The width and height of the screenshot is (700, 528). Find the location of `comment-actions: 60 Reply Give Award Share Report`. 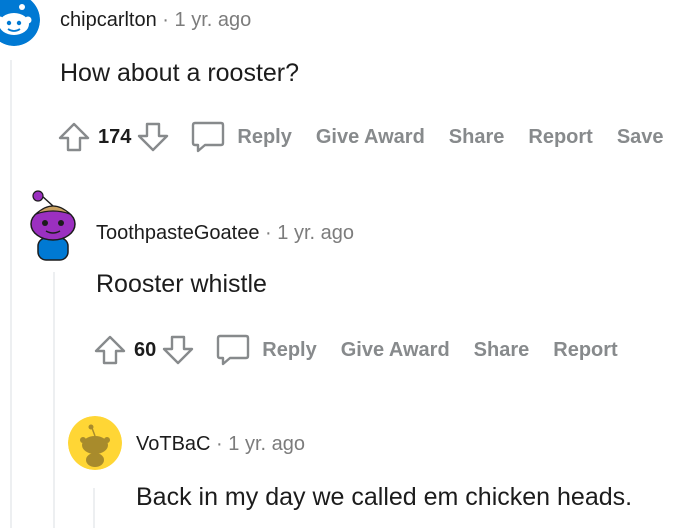

comment-actions: 60 Reply Give Award Share Report is located at coordinates (355, 350).